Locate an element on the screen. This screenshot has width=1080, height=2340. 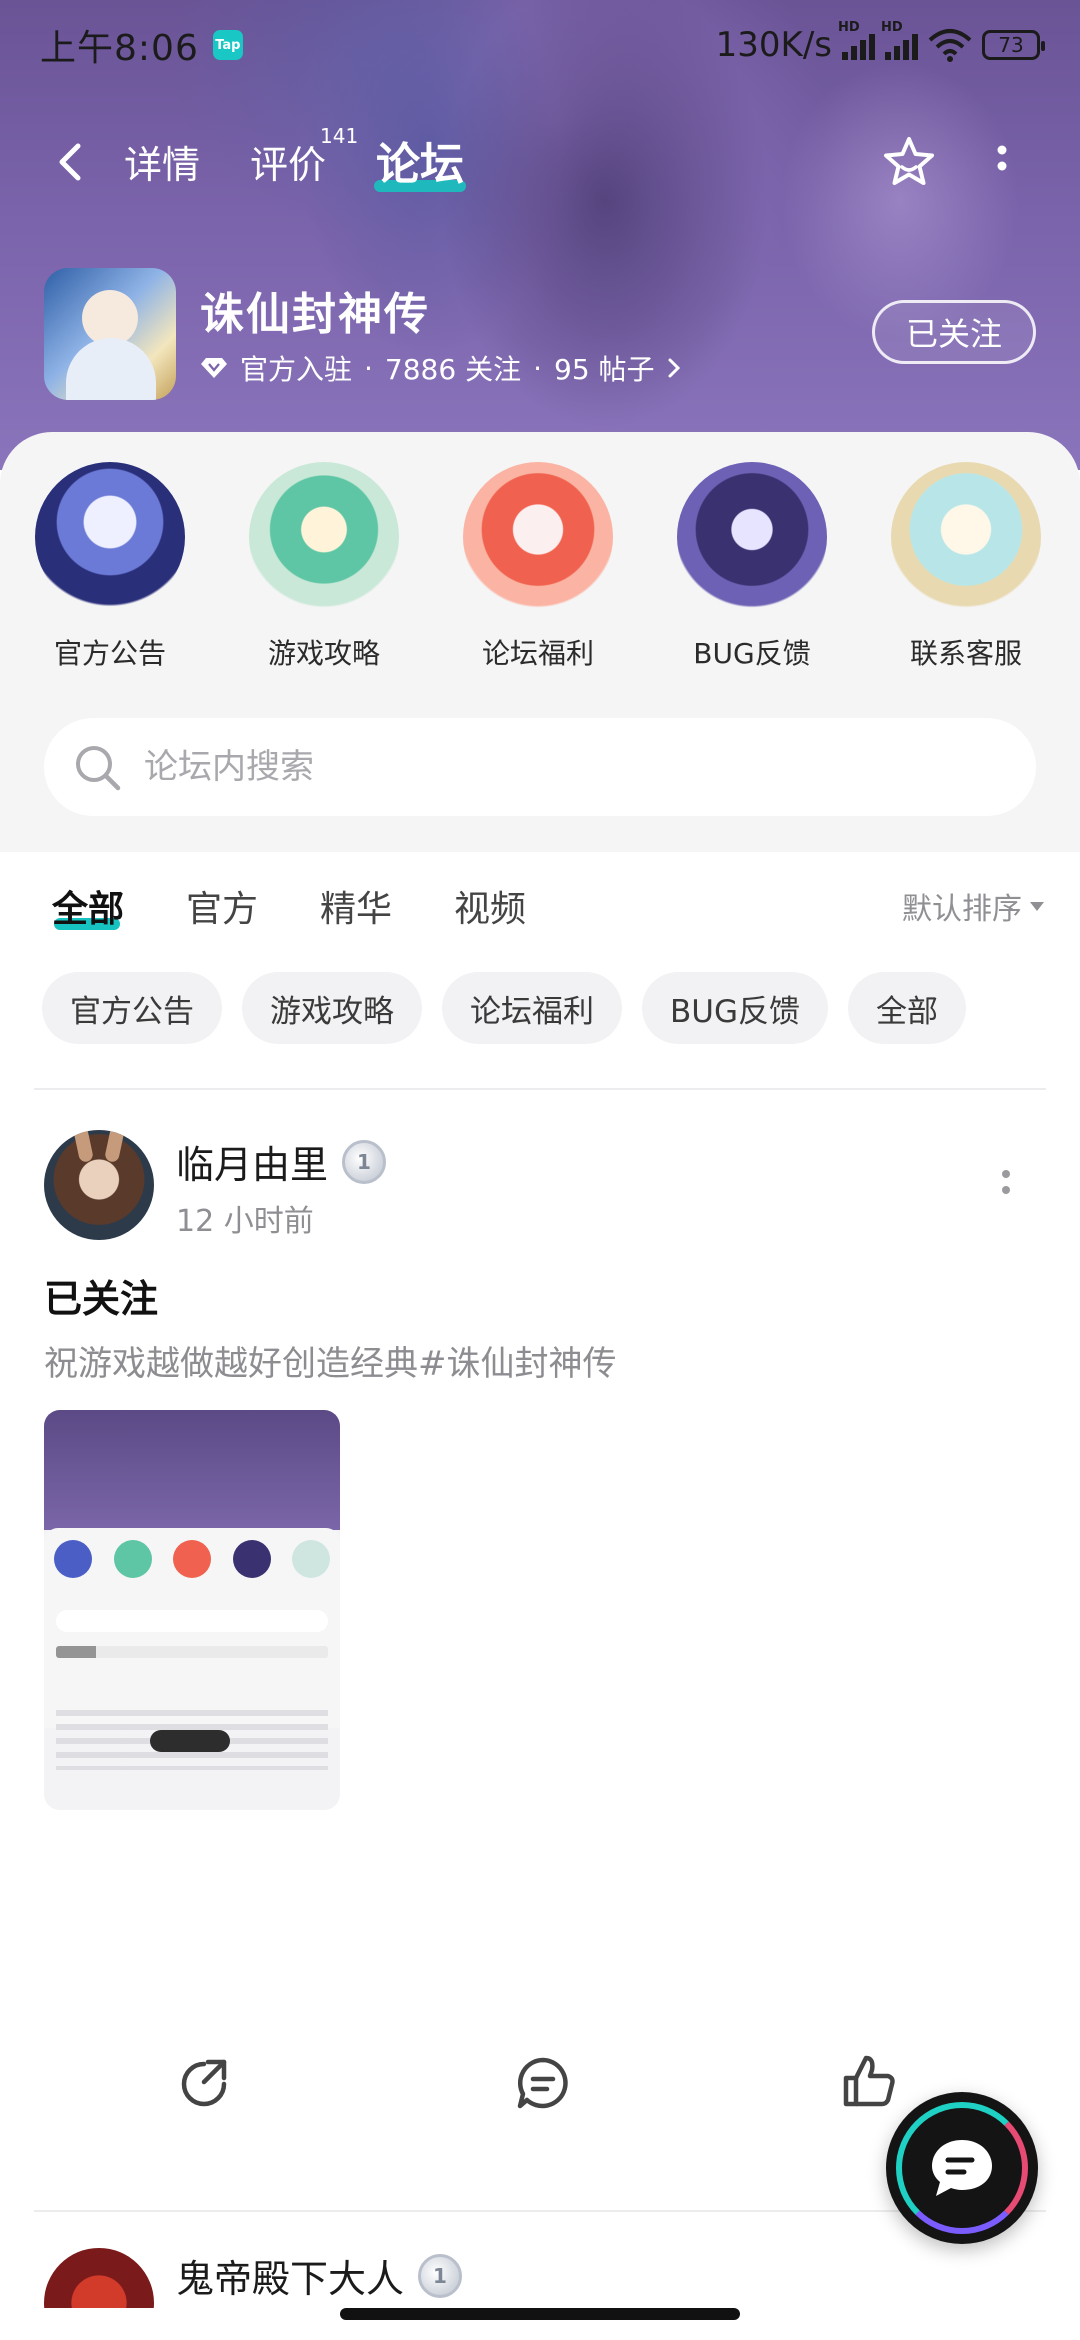
category-forum-welfare: 论坛福利 is located at coordinates (538, 567).